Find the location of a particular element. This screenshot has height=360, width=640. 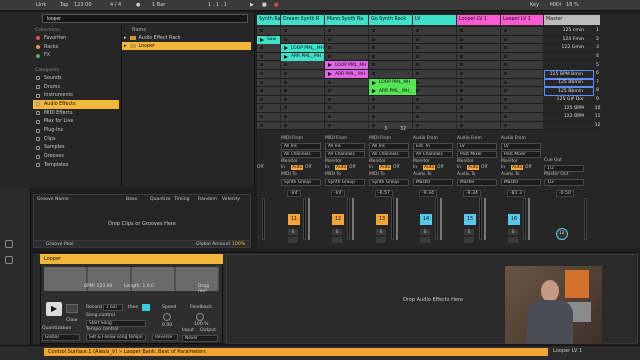

groove-pool-toggle-icon is located at coordinates (9, 244).